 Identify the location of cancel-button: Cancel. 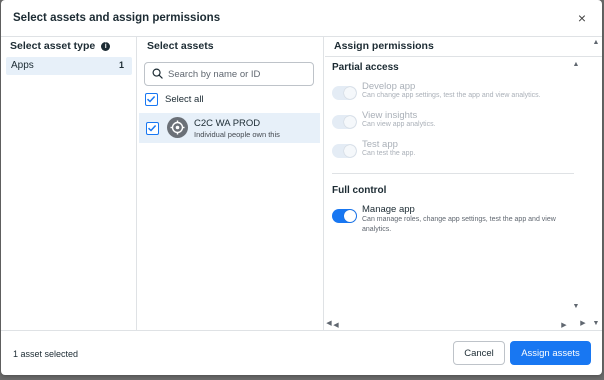
(479, 353).